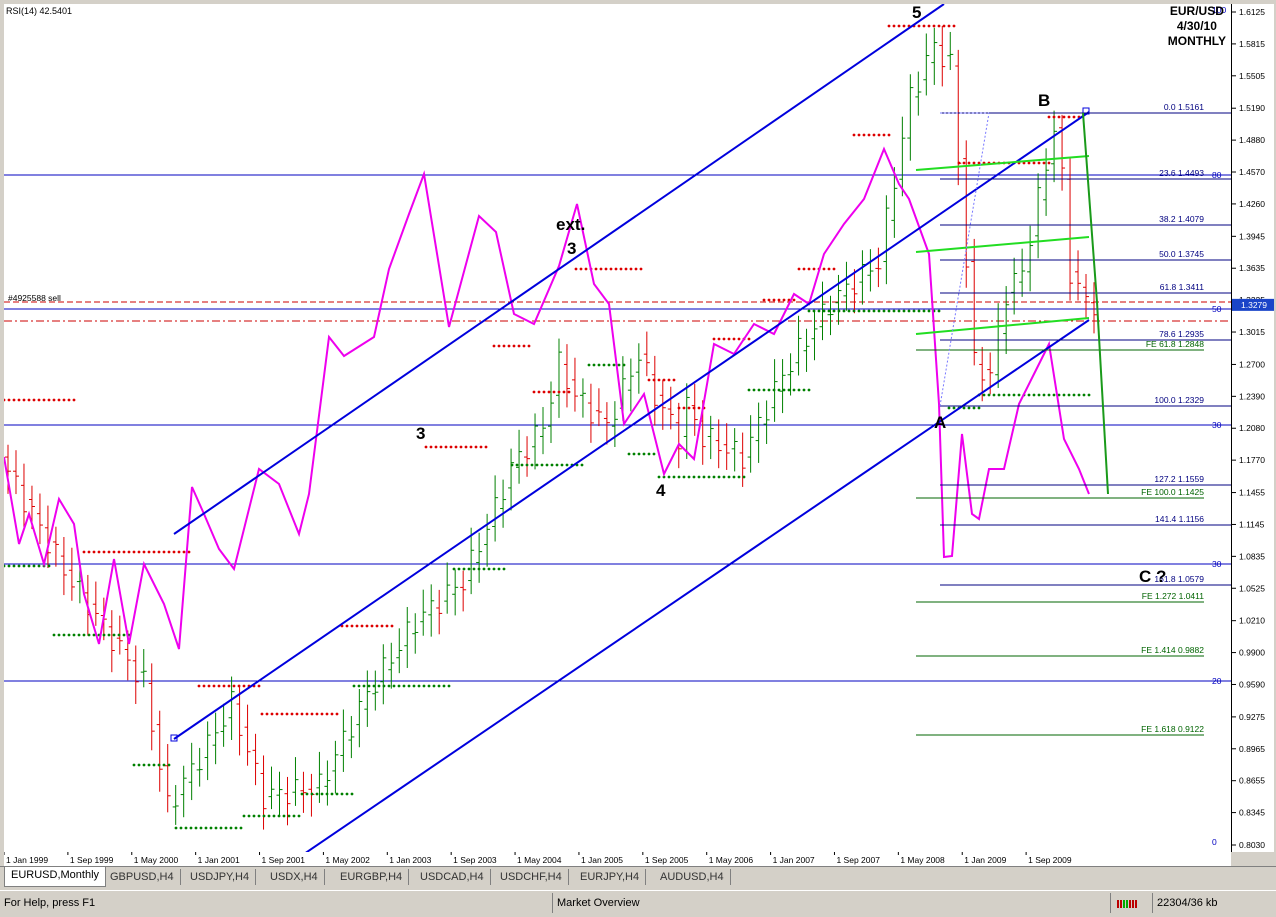 The height and width of the screenshot is (917, 1276). Describe the element at coordinates (410, 860) in the screenshot. I see `x-tick-label: 1 Jan 2003` at that location.